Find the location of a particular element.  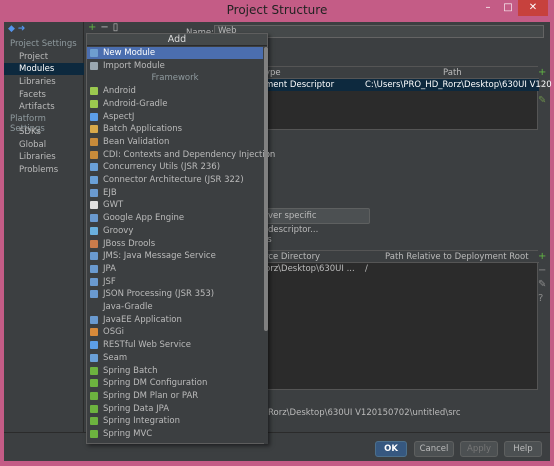

column-header-path: Path is located at coordinates (452, 73).